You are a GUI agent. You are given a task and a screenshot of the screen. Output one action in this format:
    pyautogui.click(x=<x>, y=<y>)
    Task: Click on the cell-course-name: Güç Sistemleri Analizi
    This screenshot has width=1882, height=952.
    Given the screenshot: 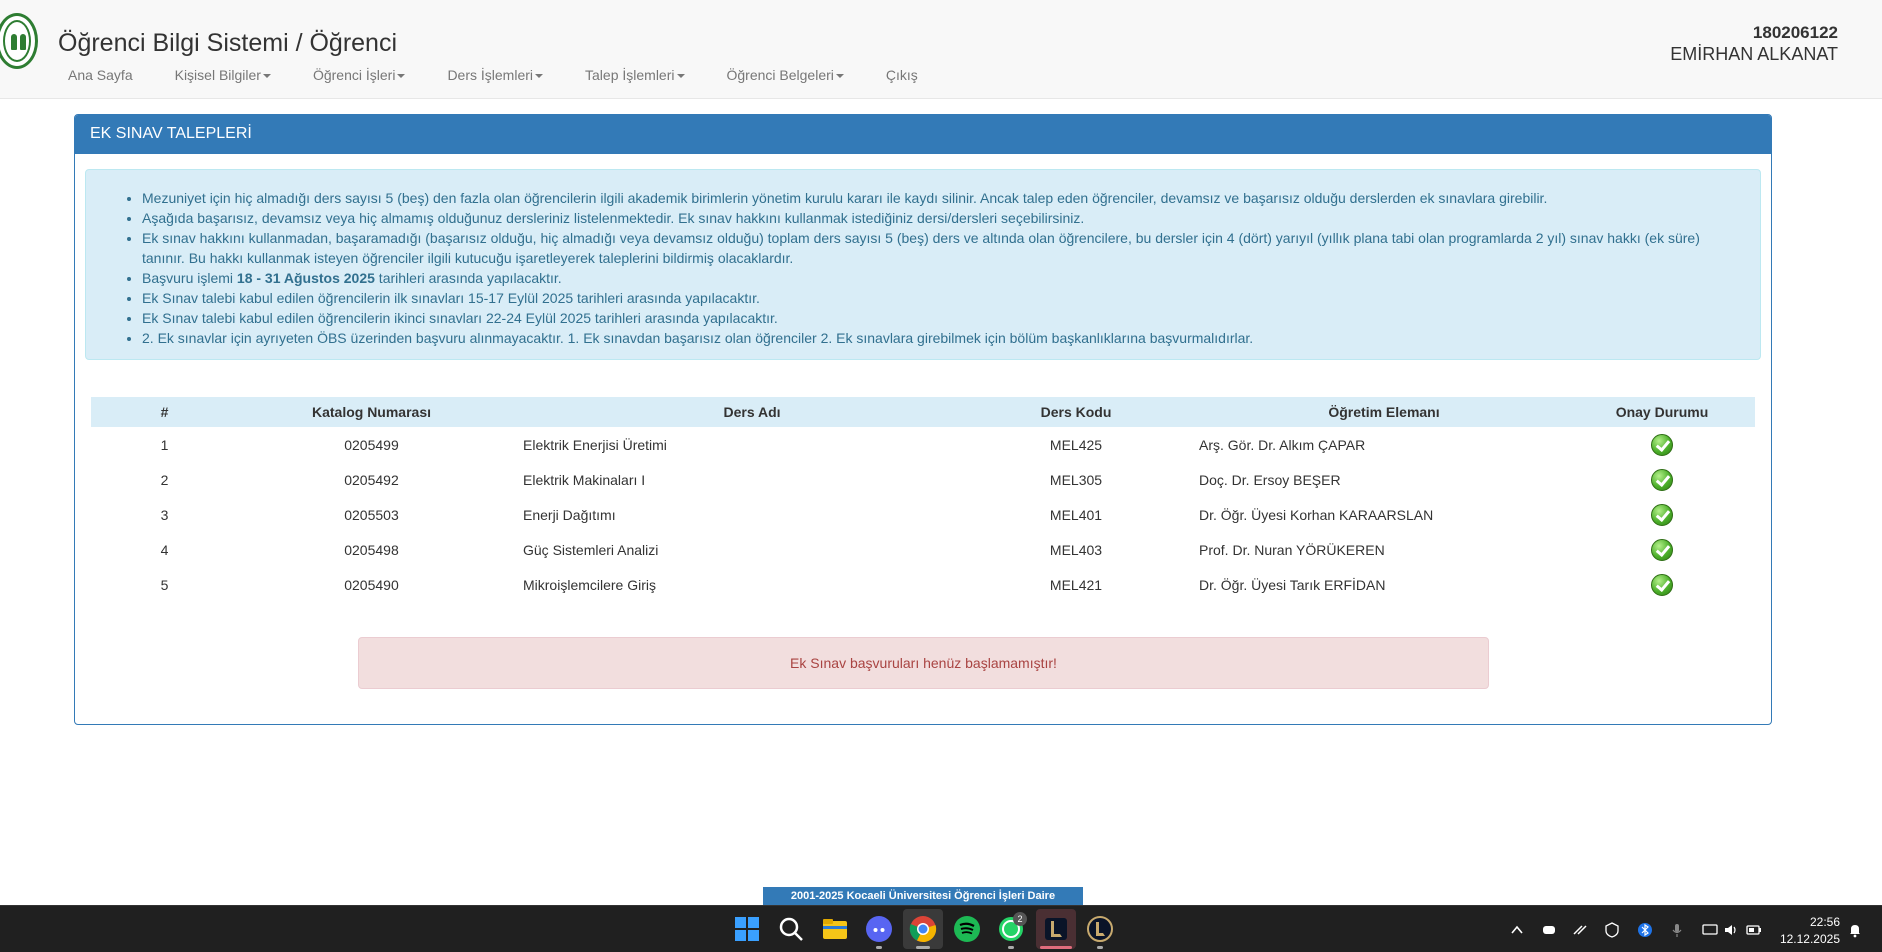 What is the action you would take?
    pyautogui.click(x=591, y=549)
    